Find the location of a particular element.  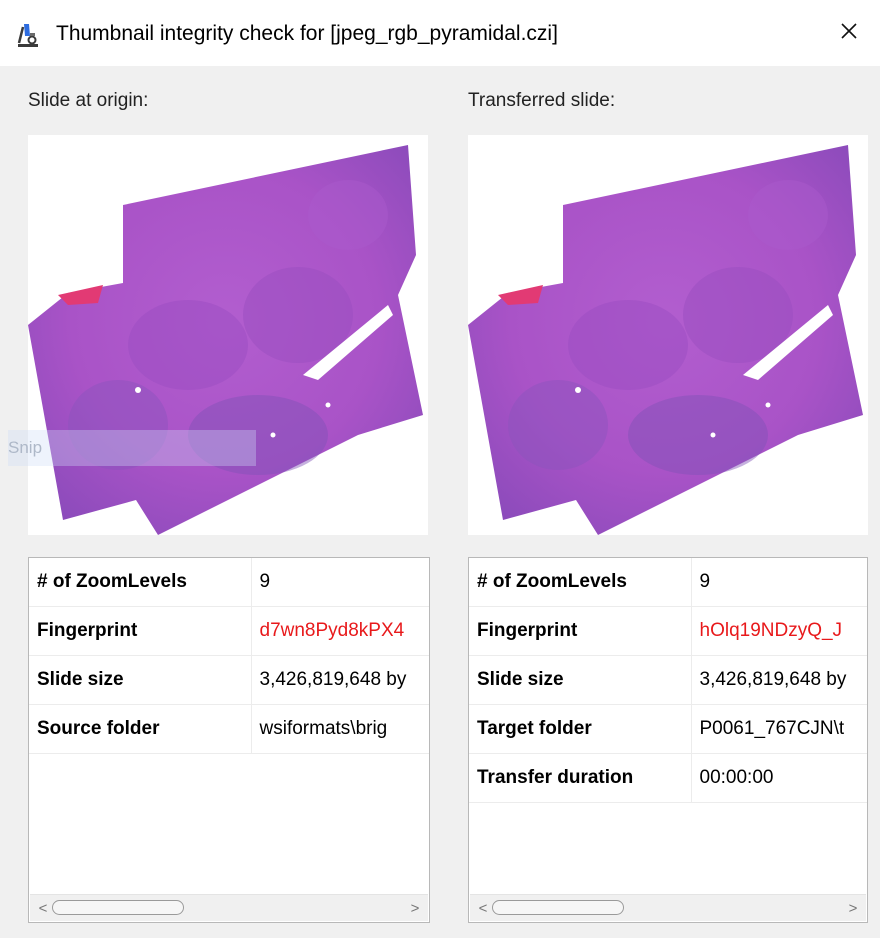

table-row: Source folder wsiformats\brig is located at coordinates (229, 729).